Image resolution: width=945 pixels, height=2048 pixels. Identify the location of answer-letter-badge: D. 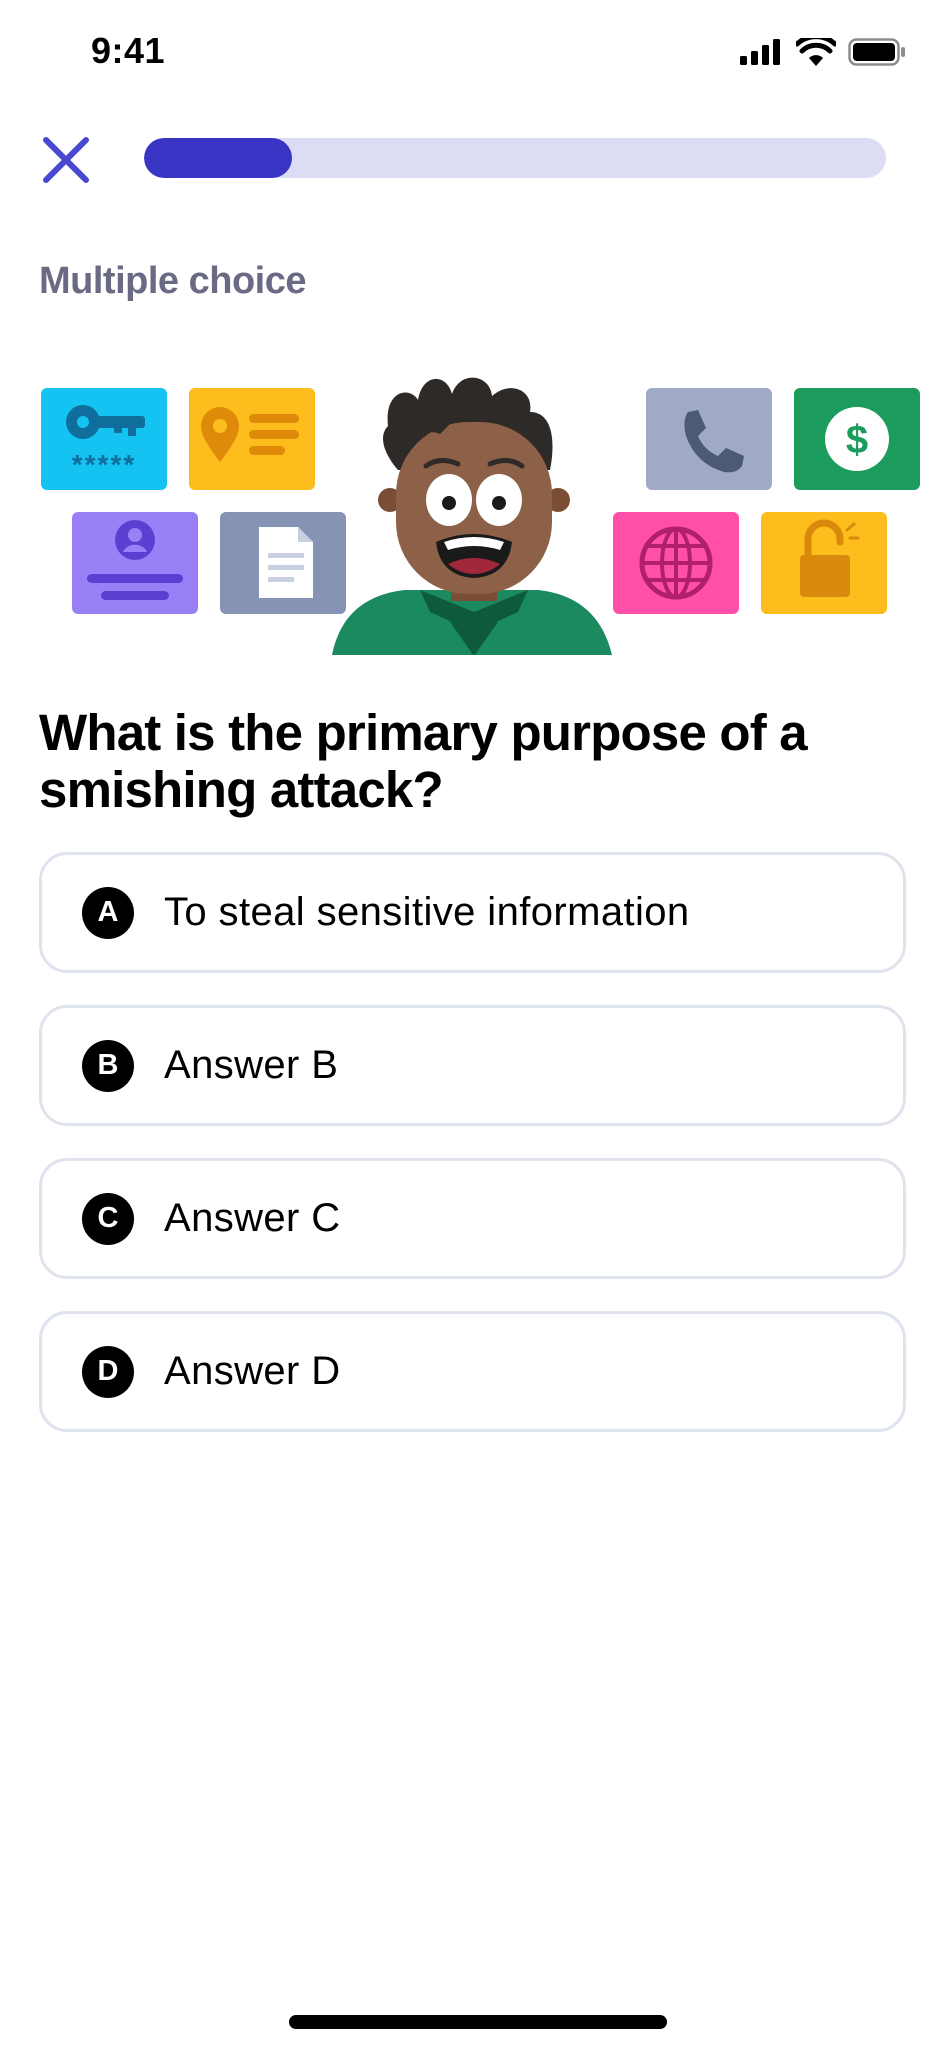
(108, 1371).